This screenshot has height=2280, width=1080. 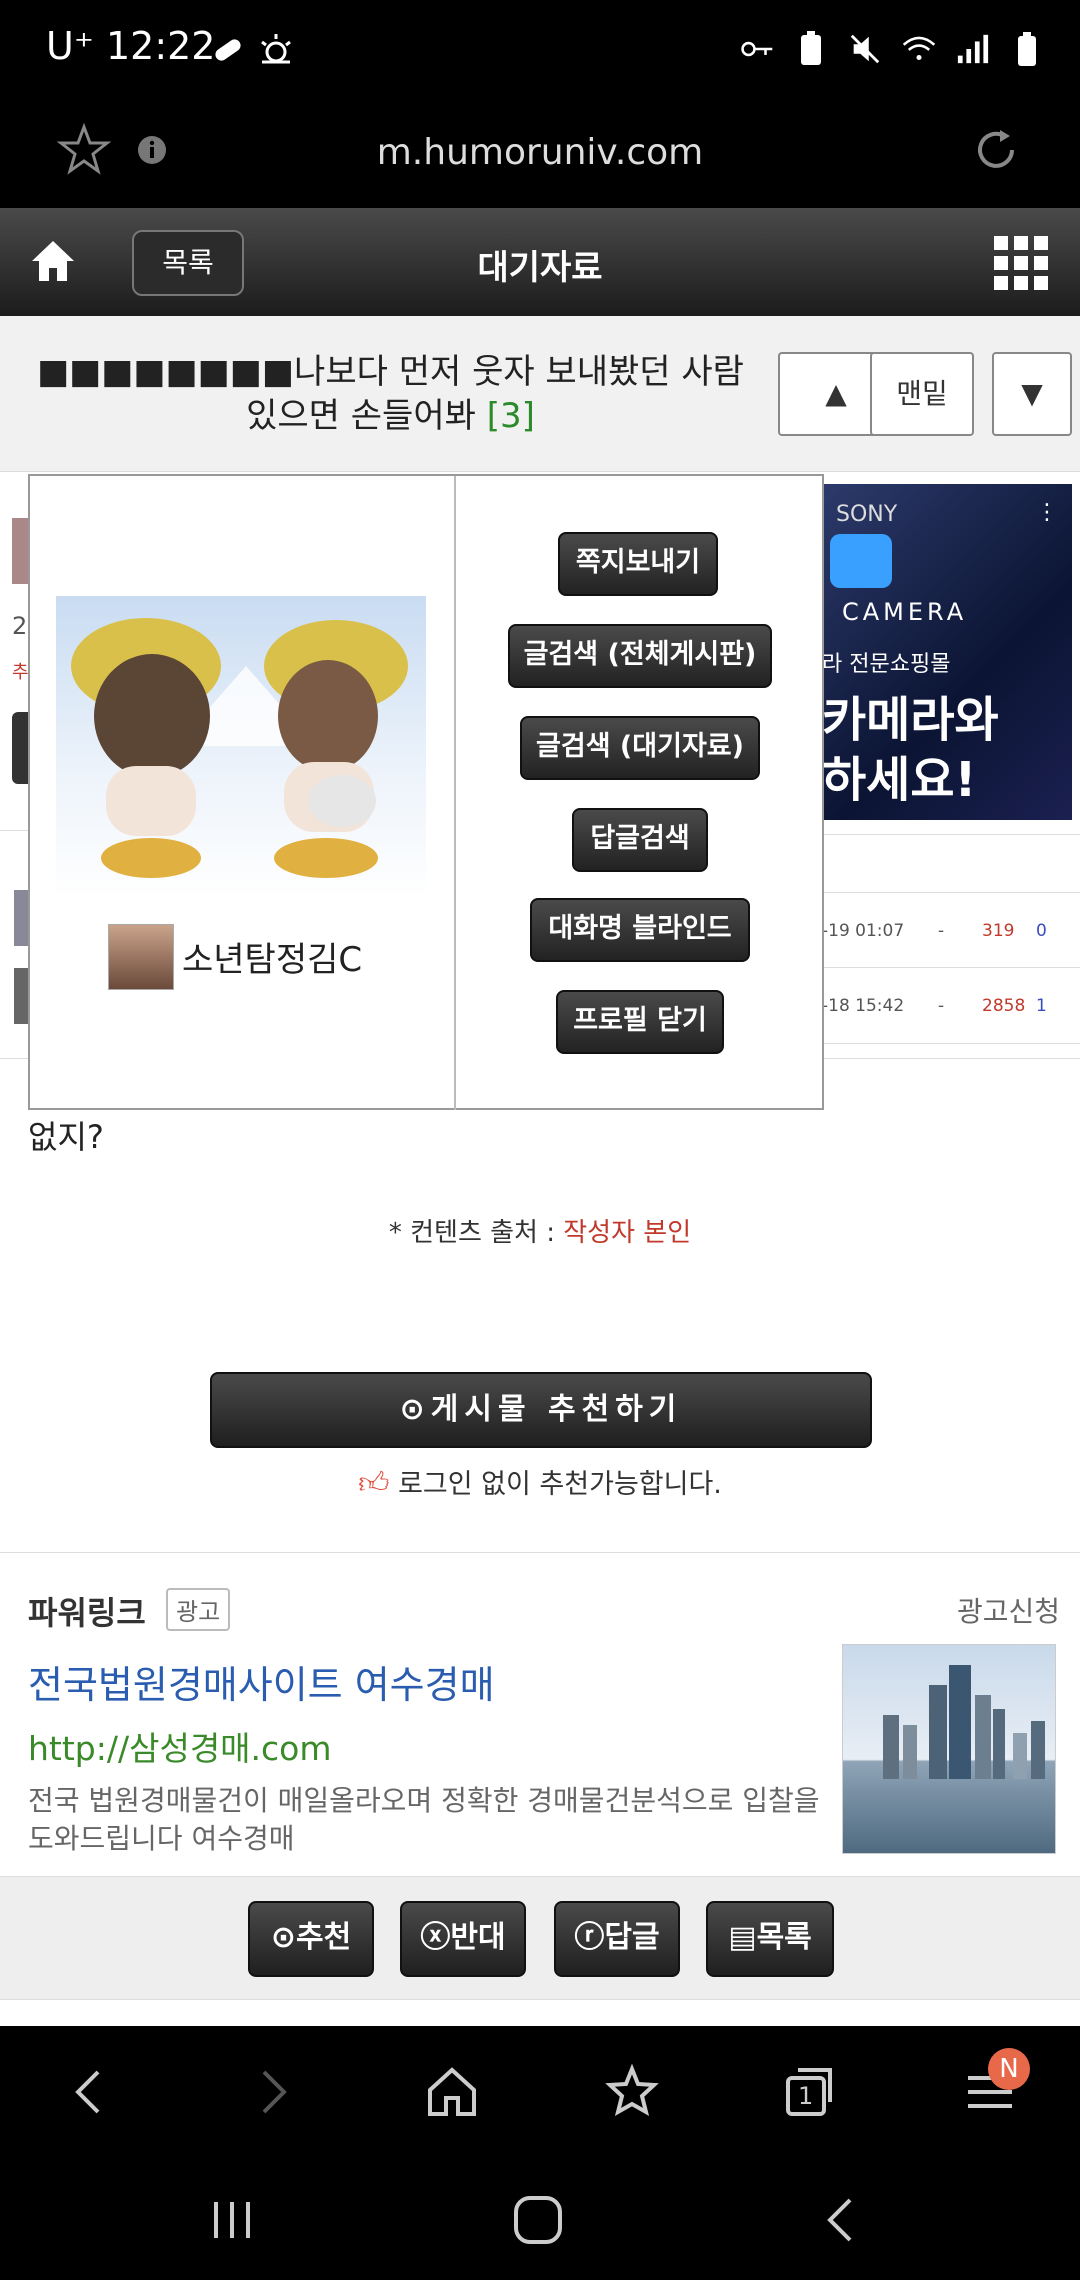 What do you see at coordinates (540, 1483) in the screenshot?
I see `login-note: 👍︎ 로그인 없이 추천가능합니다.` at bounding box center [540, 1483].